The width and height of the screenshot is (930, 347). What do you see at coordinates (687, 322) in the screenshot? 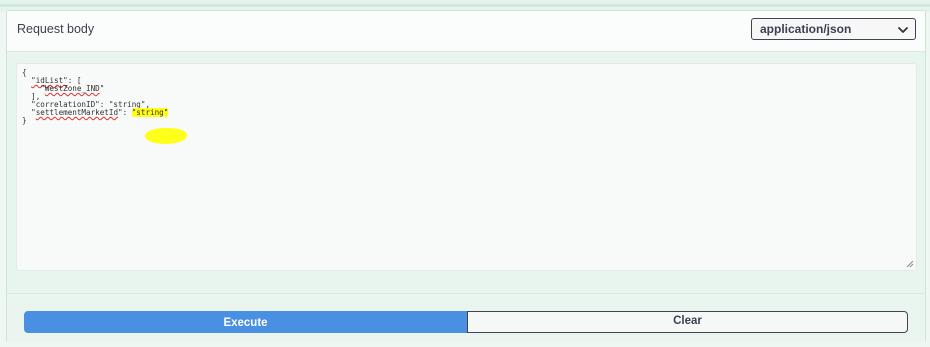
I see `clear-button: Clear` at bounding box center [687, 322].